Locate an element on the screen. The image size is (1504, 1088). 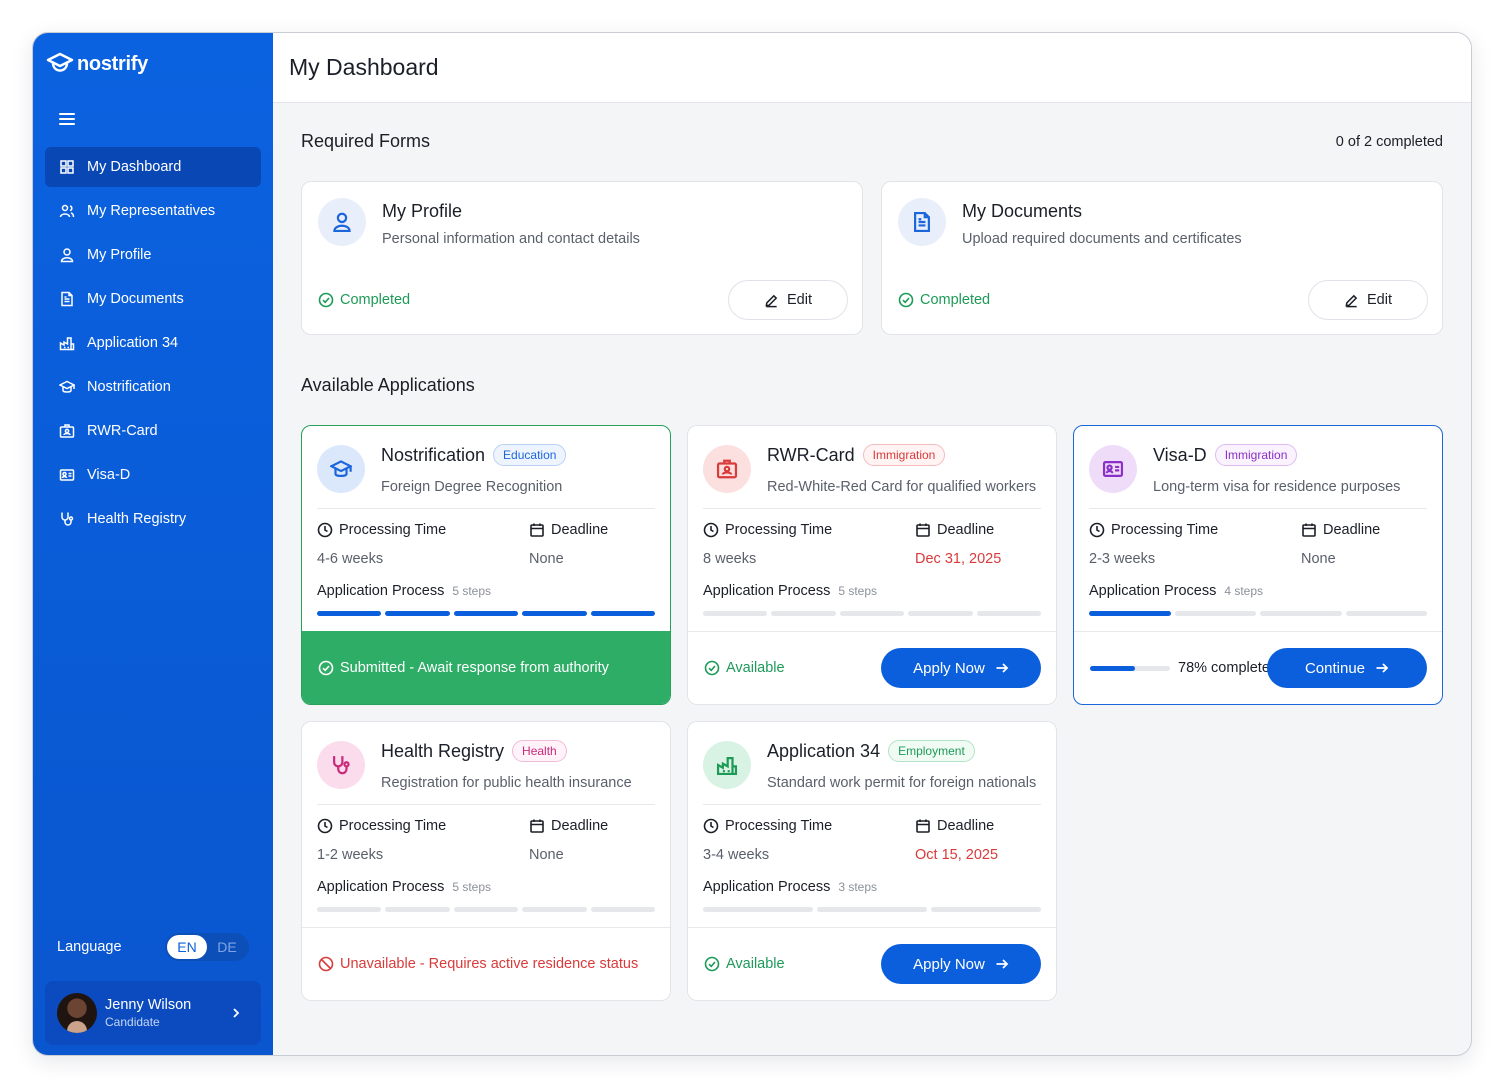
language-toggle: EN DE is located at coordinates (207, 947).